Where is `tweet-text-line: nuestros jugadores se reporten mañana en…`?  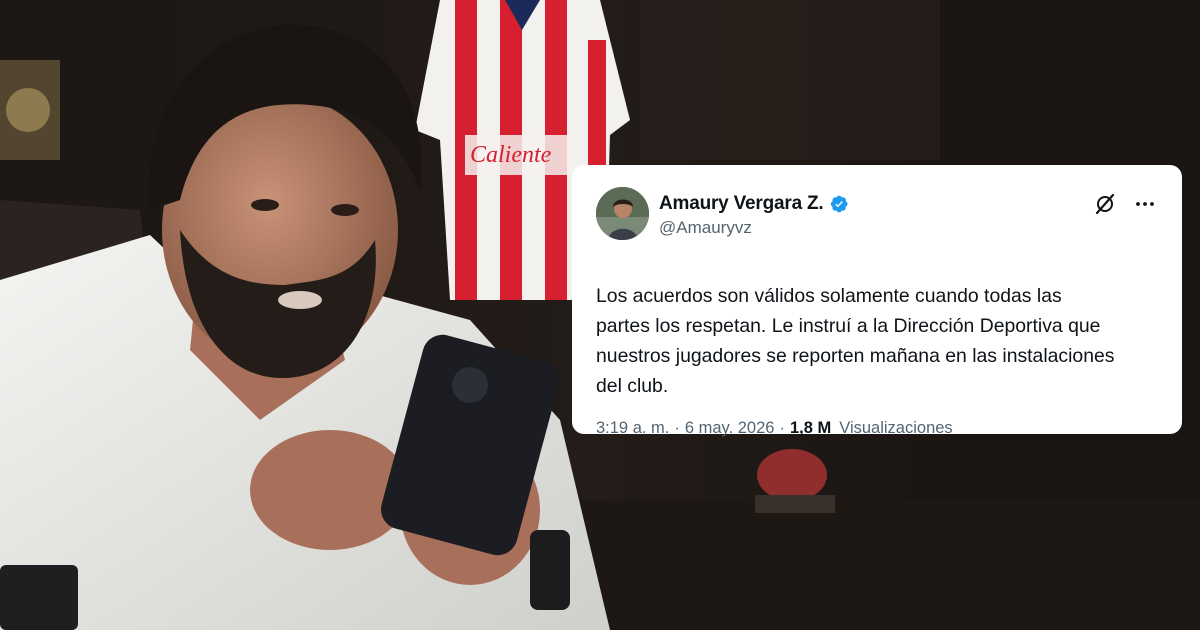
tweet-text-line: nuestros jugadores se reporten mañana en… is located at coordinates (855, 356).